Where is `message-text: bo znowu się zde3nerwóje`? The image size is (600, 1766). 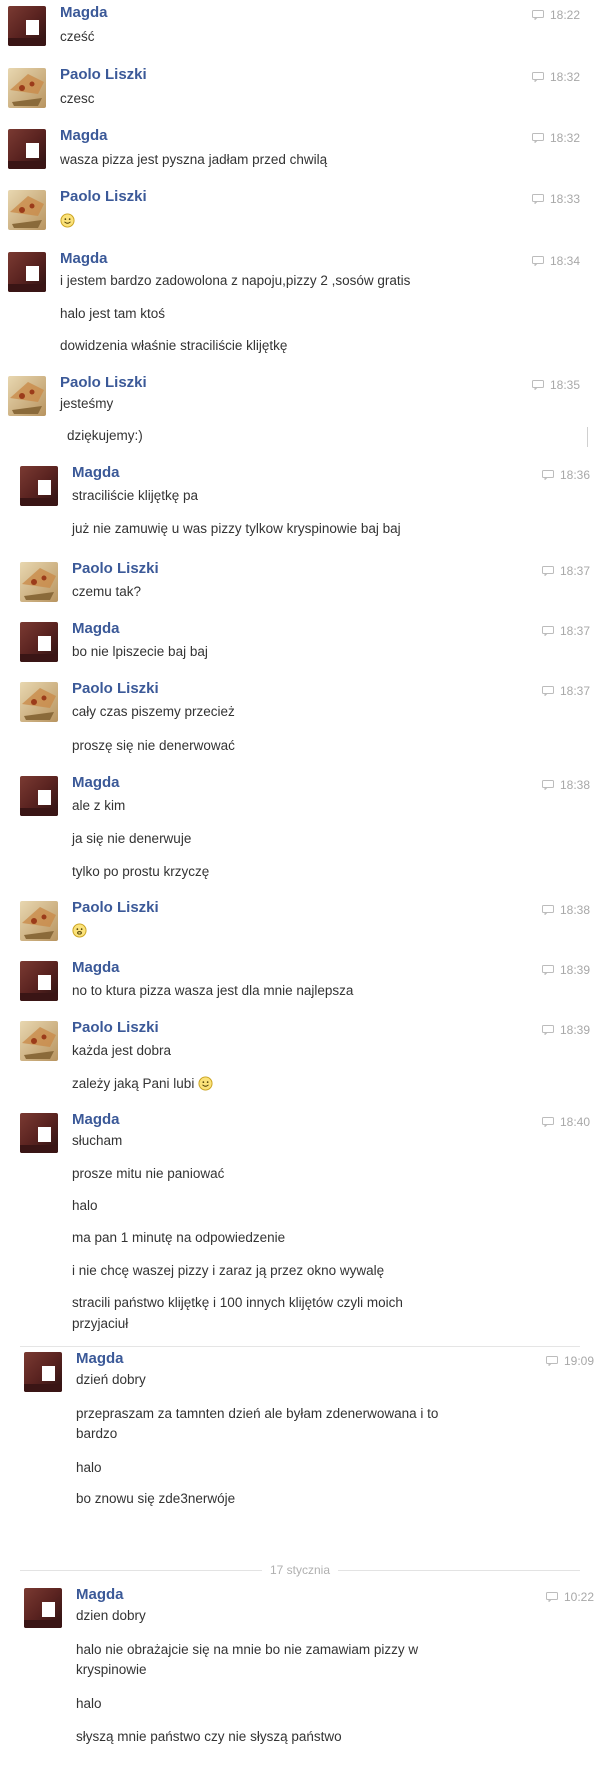
message-text: bo znowu się zde3nerwóje is located at coordinates (156, 1498).